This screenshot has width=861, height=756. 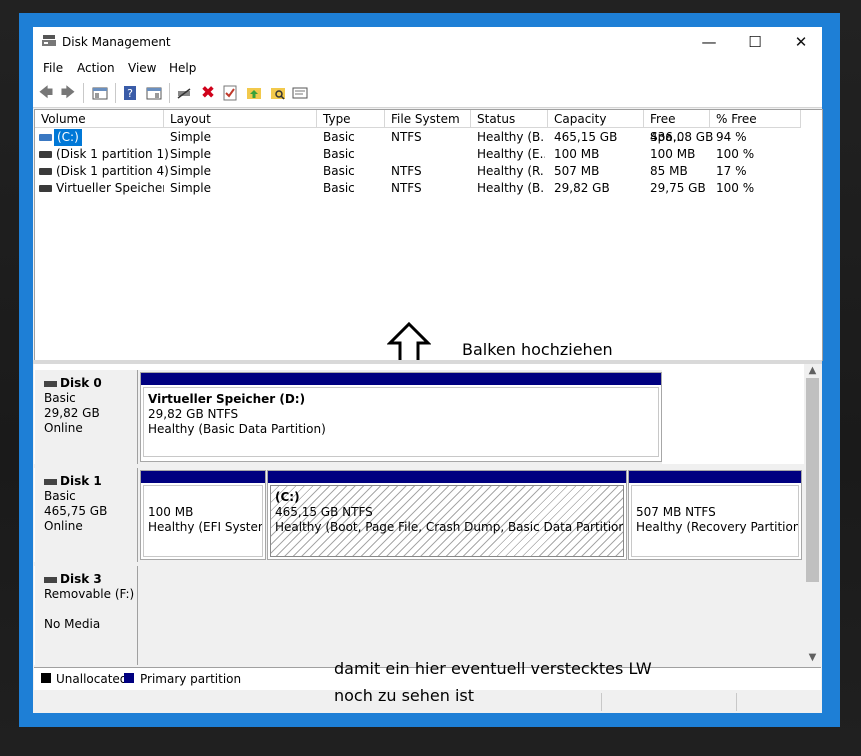 I want to click on volume-name: (Disk 1 partition 4), so click(x=112, y=171).